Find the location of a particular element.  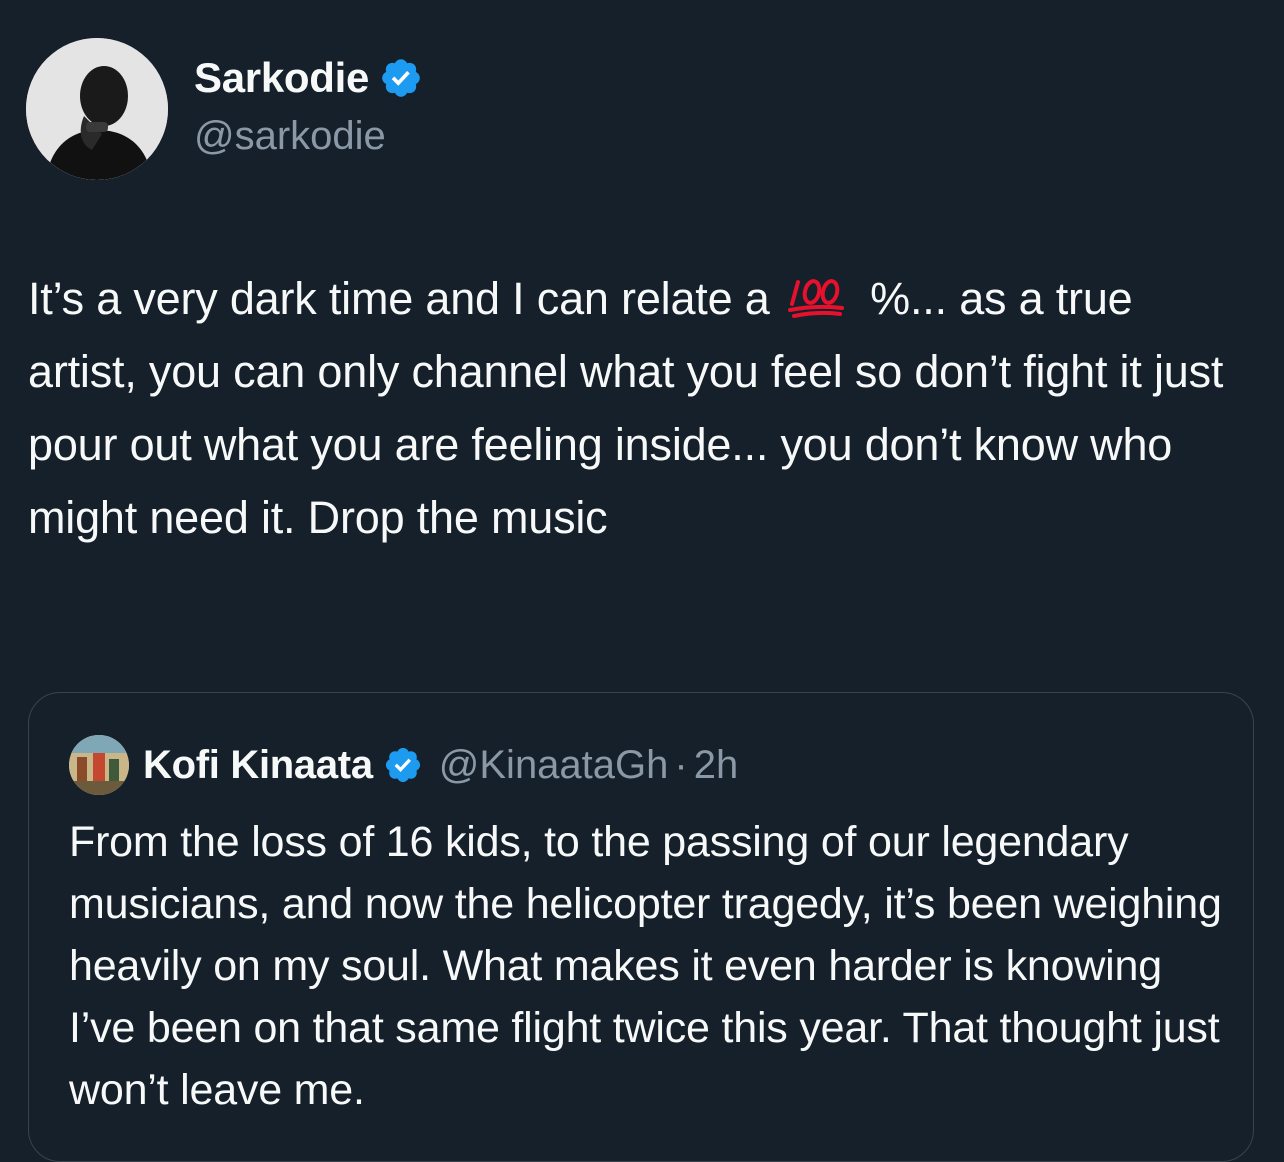

quoted-tweet-timestamp: 2h is located at coordinates (716, 765).